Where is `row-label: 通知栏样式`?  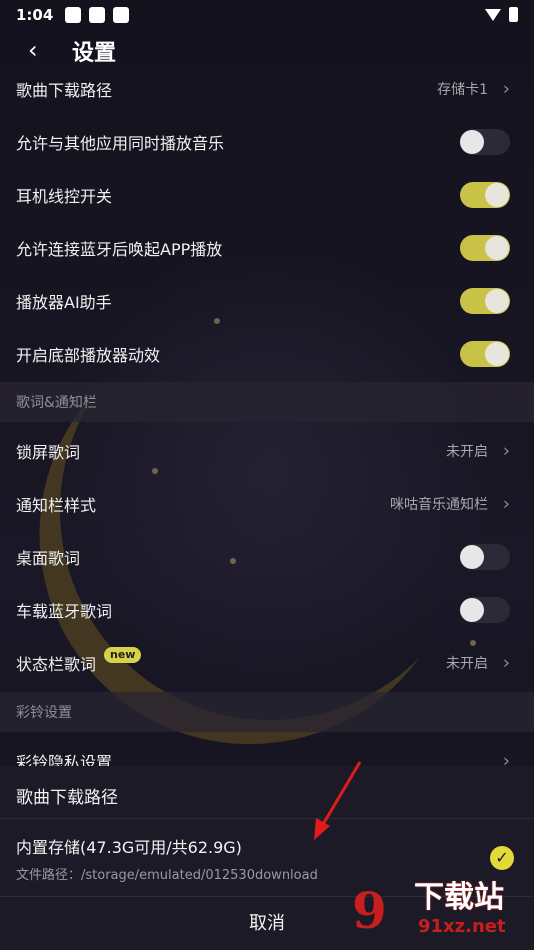
row-label: 通知栏样式 is located at coordinates (56, 505).